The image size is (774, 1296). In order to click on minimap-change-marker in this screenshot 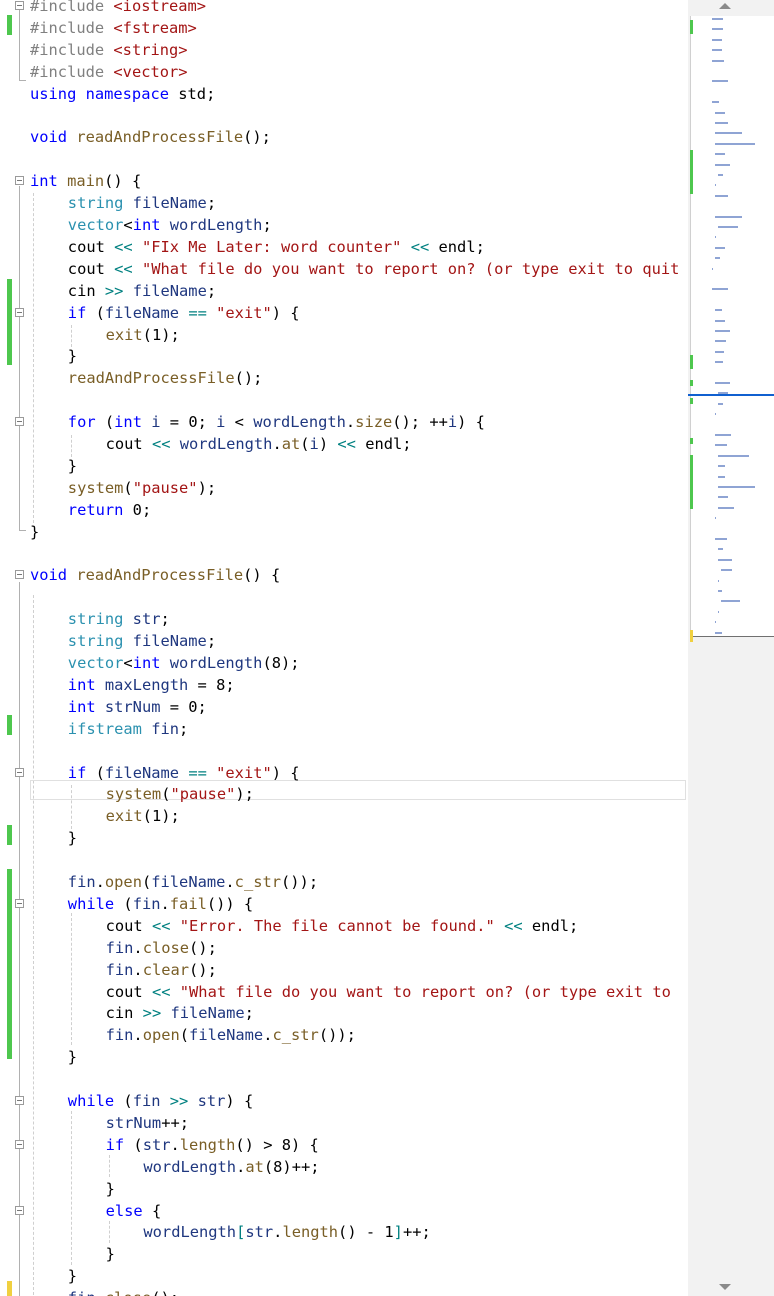, I will do `click(691, 362)`.